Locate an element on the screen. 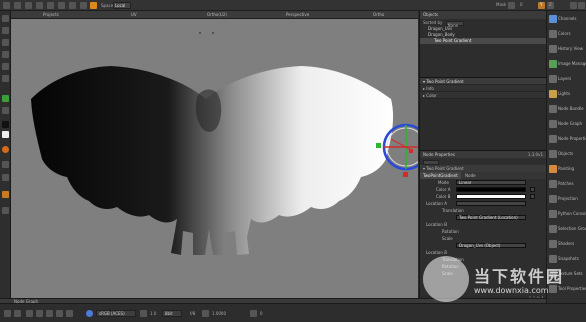 Image resolution: width=586 pixels, height=322 pixels. shelf-item-selection-groups: Selection Groups is located at coordinates (566, 231).